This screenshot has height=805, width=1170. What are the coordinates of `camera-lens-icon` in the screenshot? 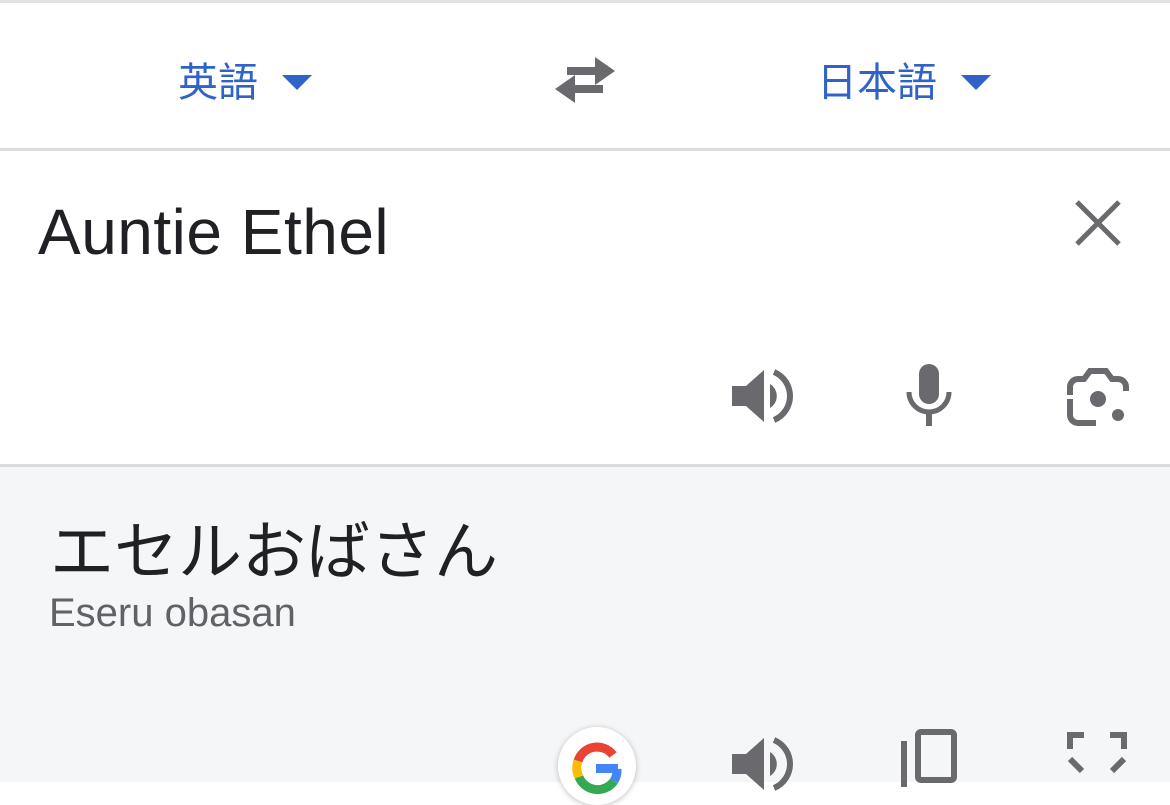 It's located at (1098, 397).